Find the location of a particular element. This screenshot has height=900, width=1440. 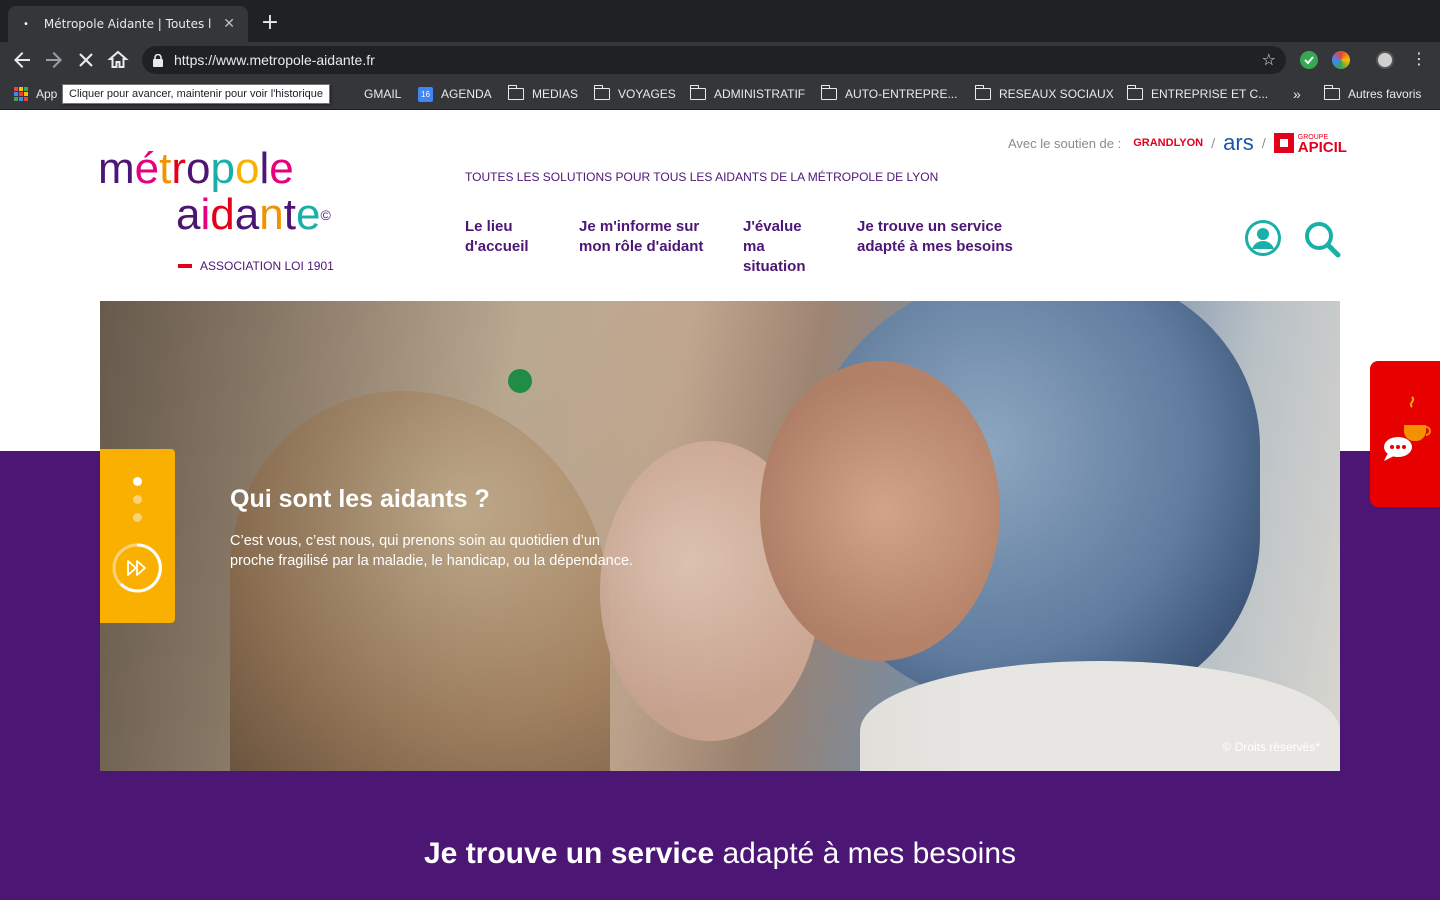

browser-tab: • Métropole Aidante | Toutes les ✕ is located at coordinates (128, 24).